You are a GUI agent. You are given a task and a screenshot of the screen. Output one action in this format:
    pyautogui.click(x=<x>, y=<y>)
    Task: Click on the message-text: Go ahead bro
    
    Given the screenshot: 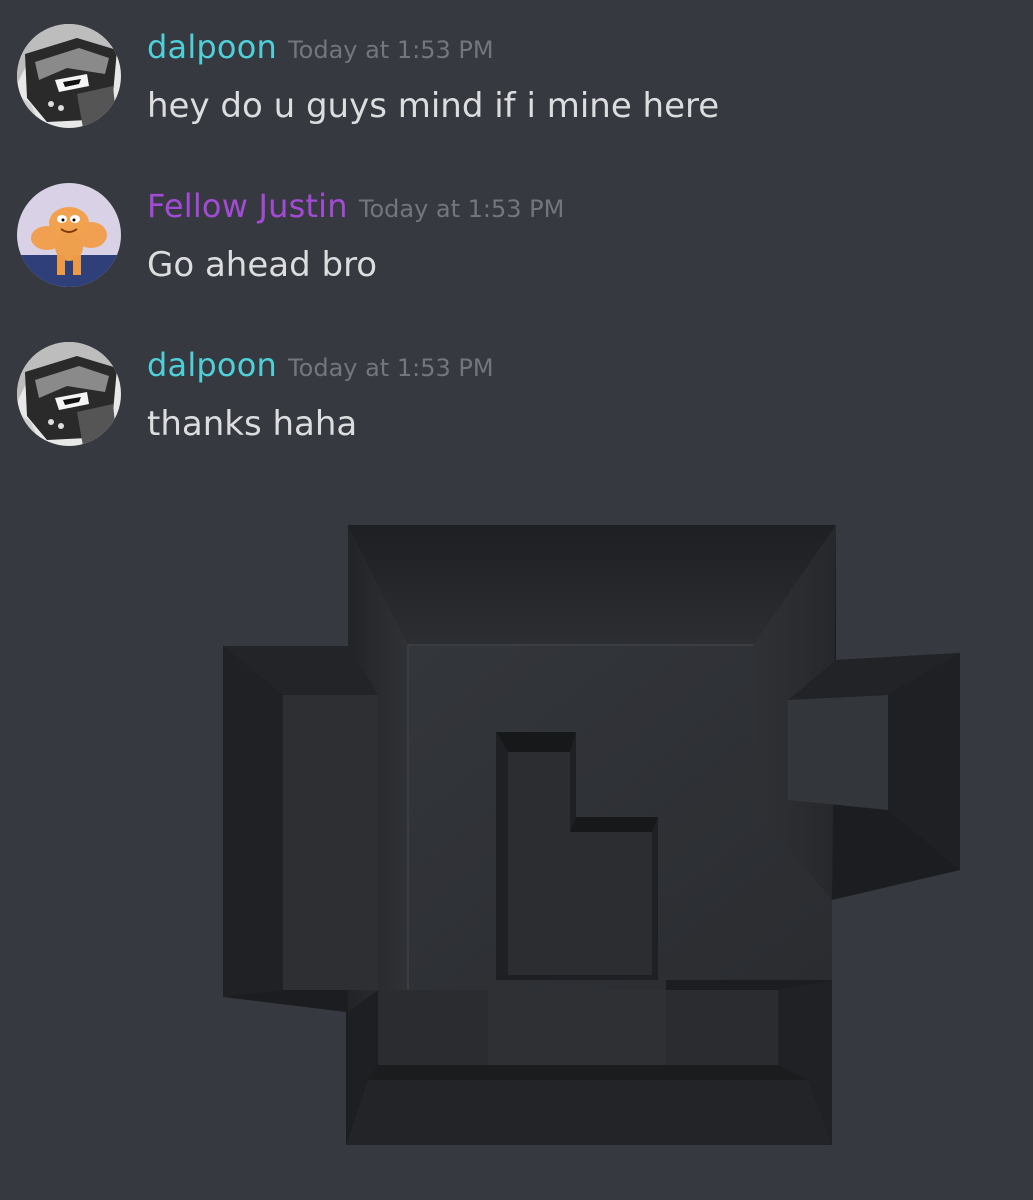 What is the action you would take?
    pyautogui.click(x=262, y=265)
    